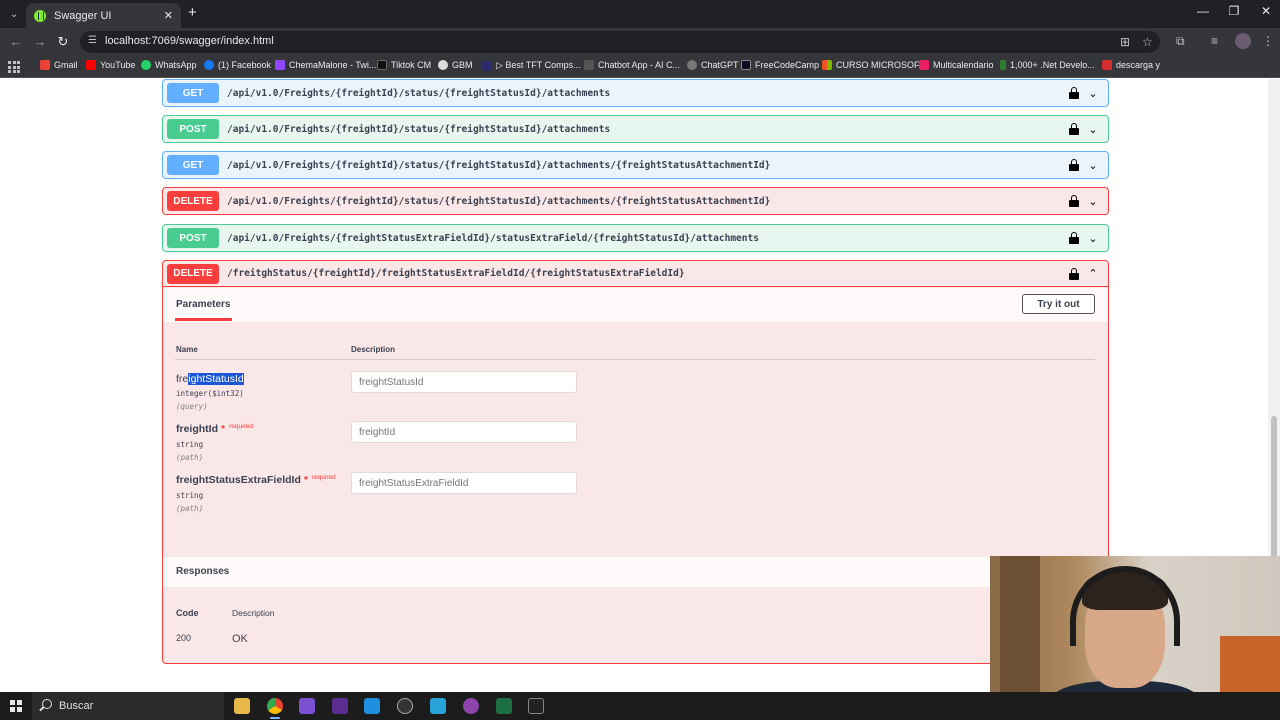 Image resolution: width=1280 pixels, height=720 pixels. I want to click on tab-strip: ⌄ Swagger UI ✕ + — ❐ ✕, so click(640, 14).